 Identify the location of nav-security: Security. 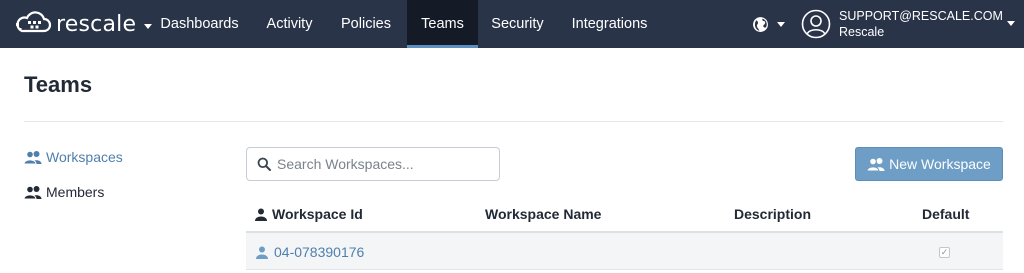
(517, 24).